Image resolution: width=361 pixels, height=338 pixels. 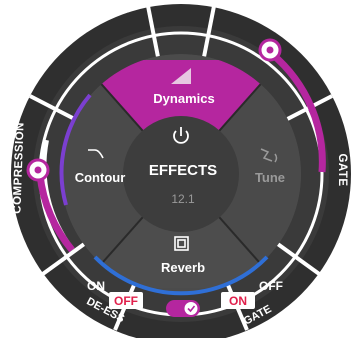 I want to click on gate-knob, so click(x=270, y=50).